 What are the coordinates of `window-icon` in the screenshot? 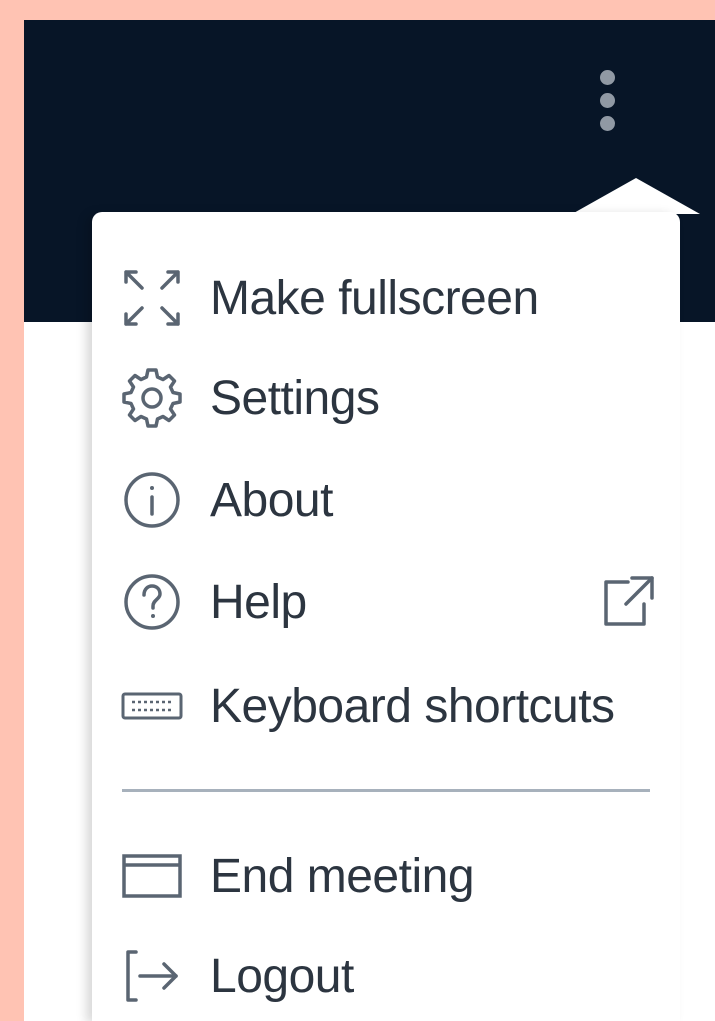 It's located at (152, 876).